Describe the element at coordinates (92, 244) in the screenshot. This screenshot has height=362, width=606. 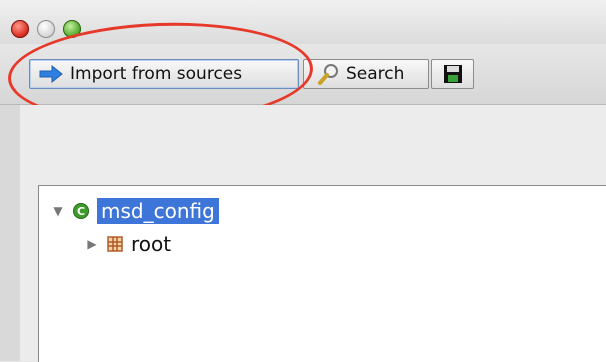
I see `collapsed-triangle-icon: ▶` at that location.